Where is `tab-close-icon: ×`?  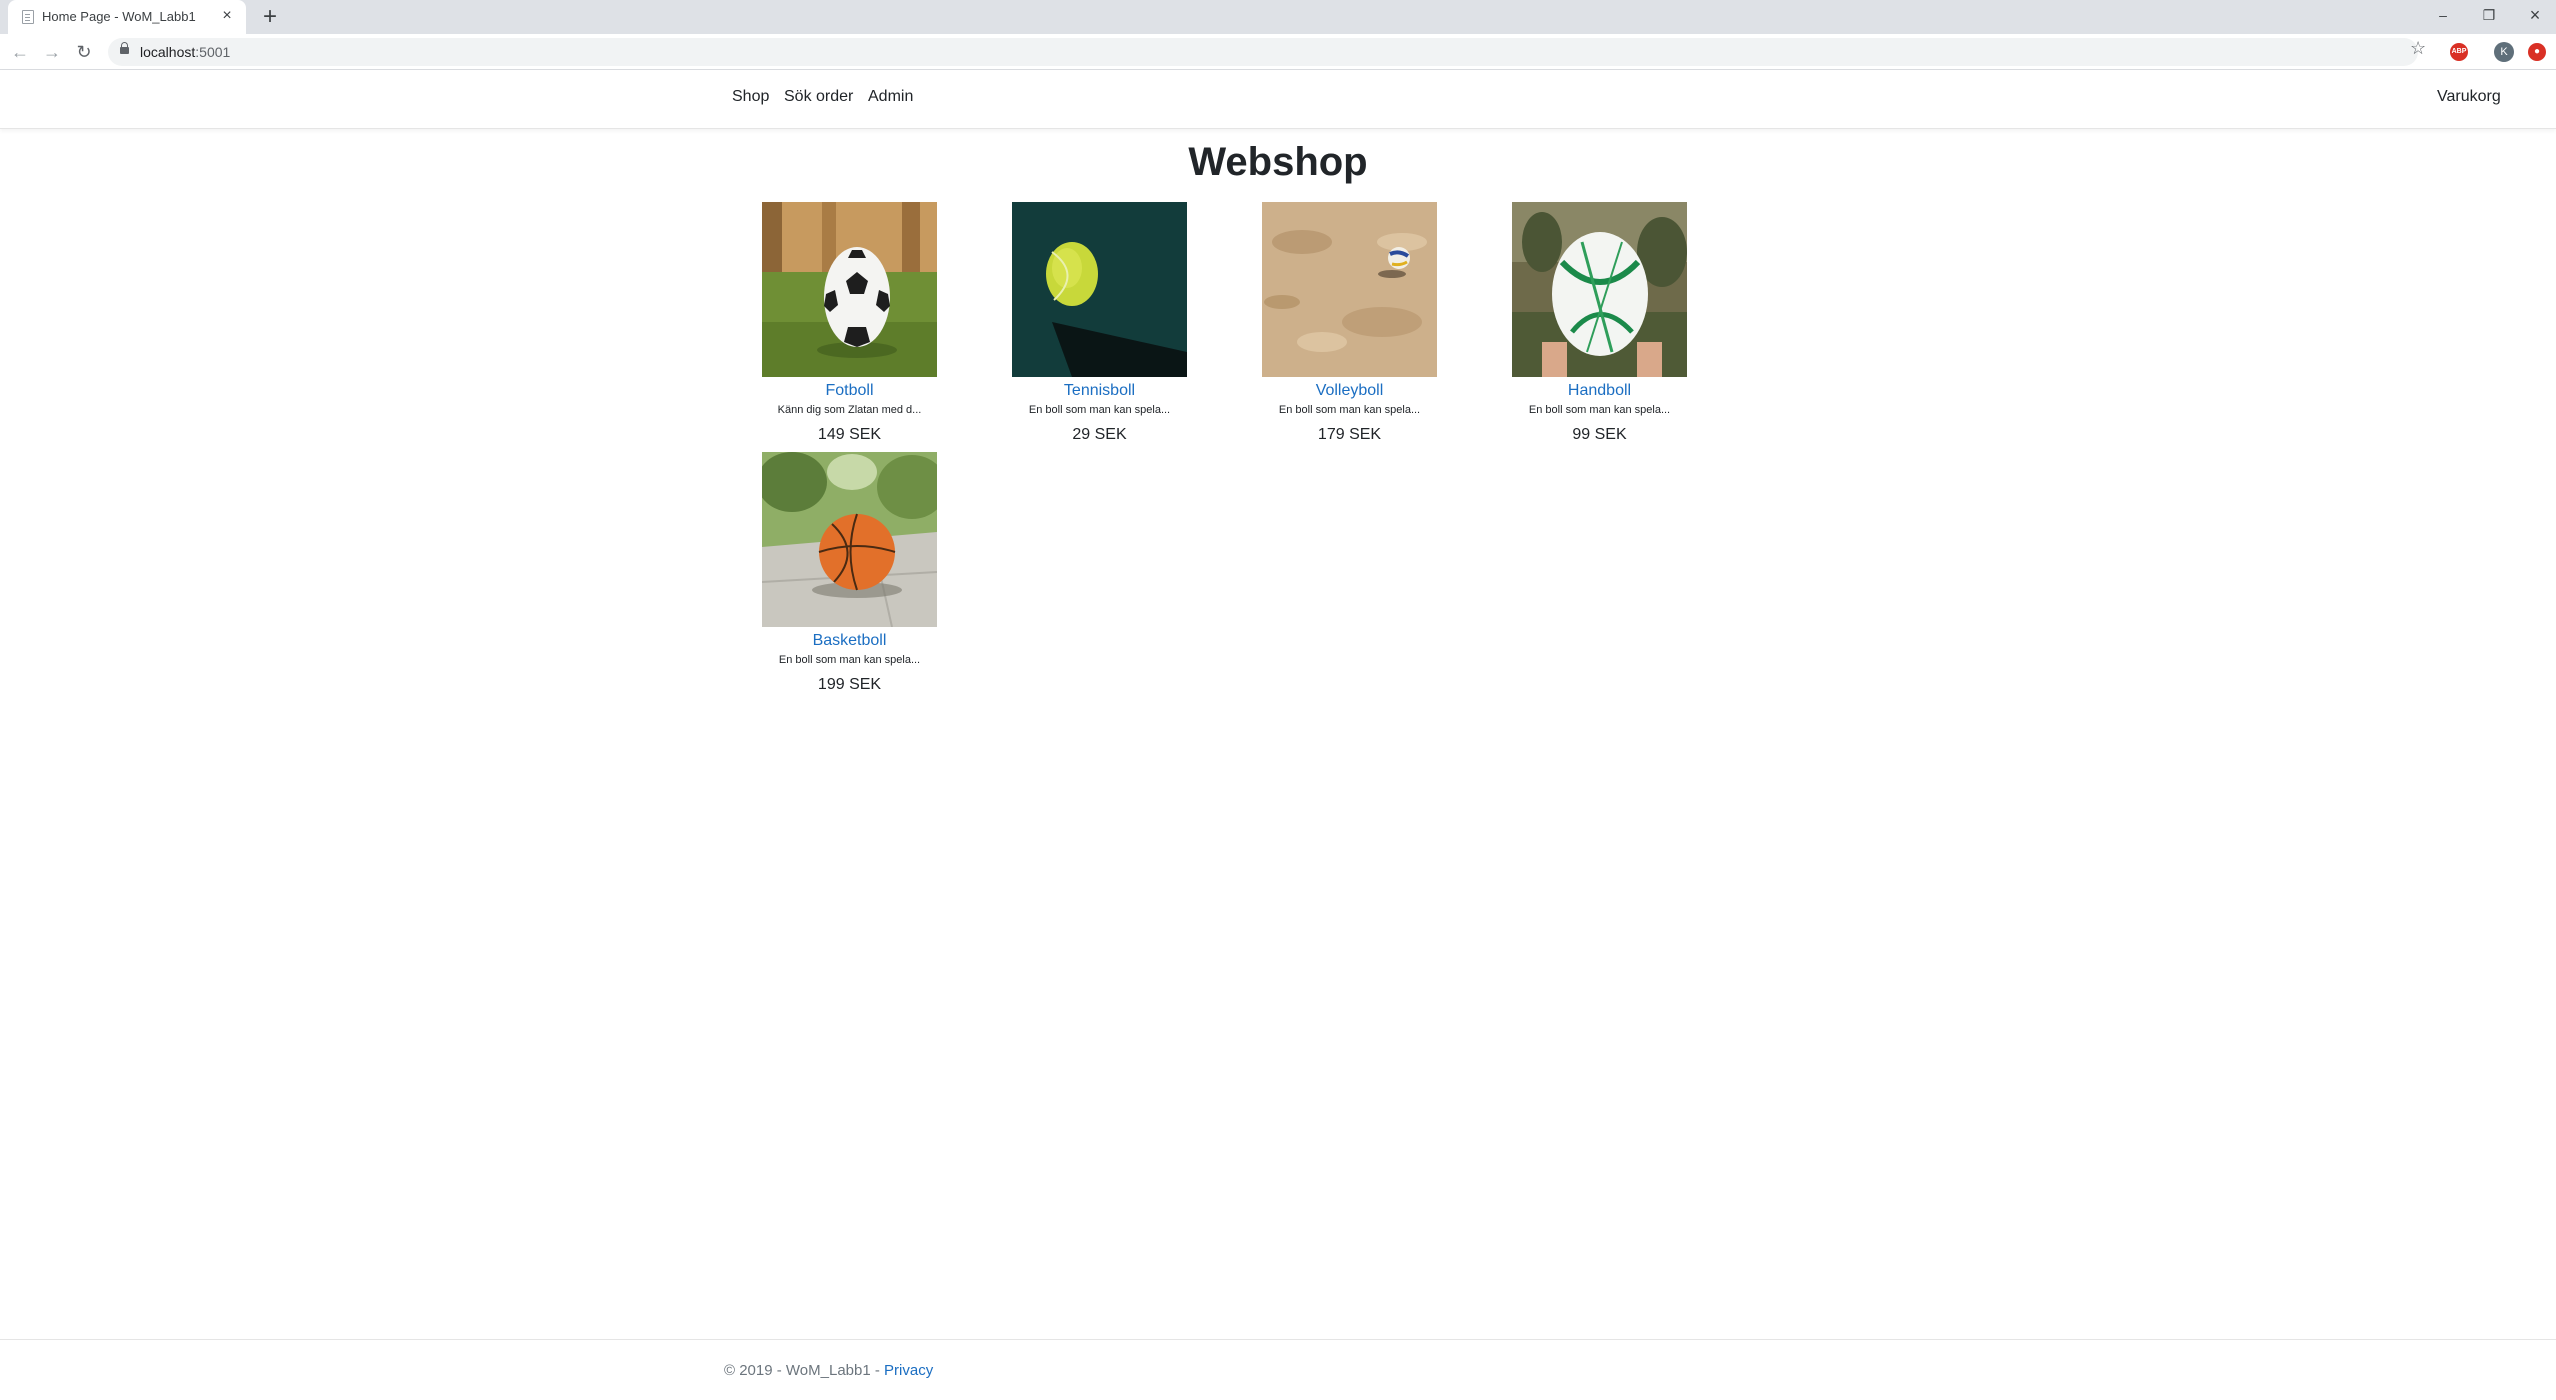 tab-close-icon: × is located at coordinates (227, 16).